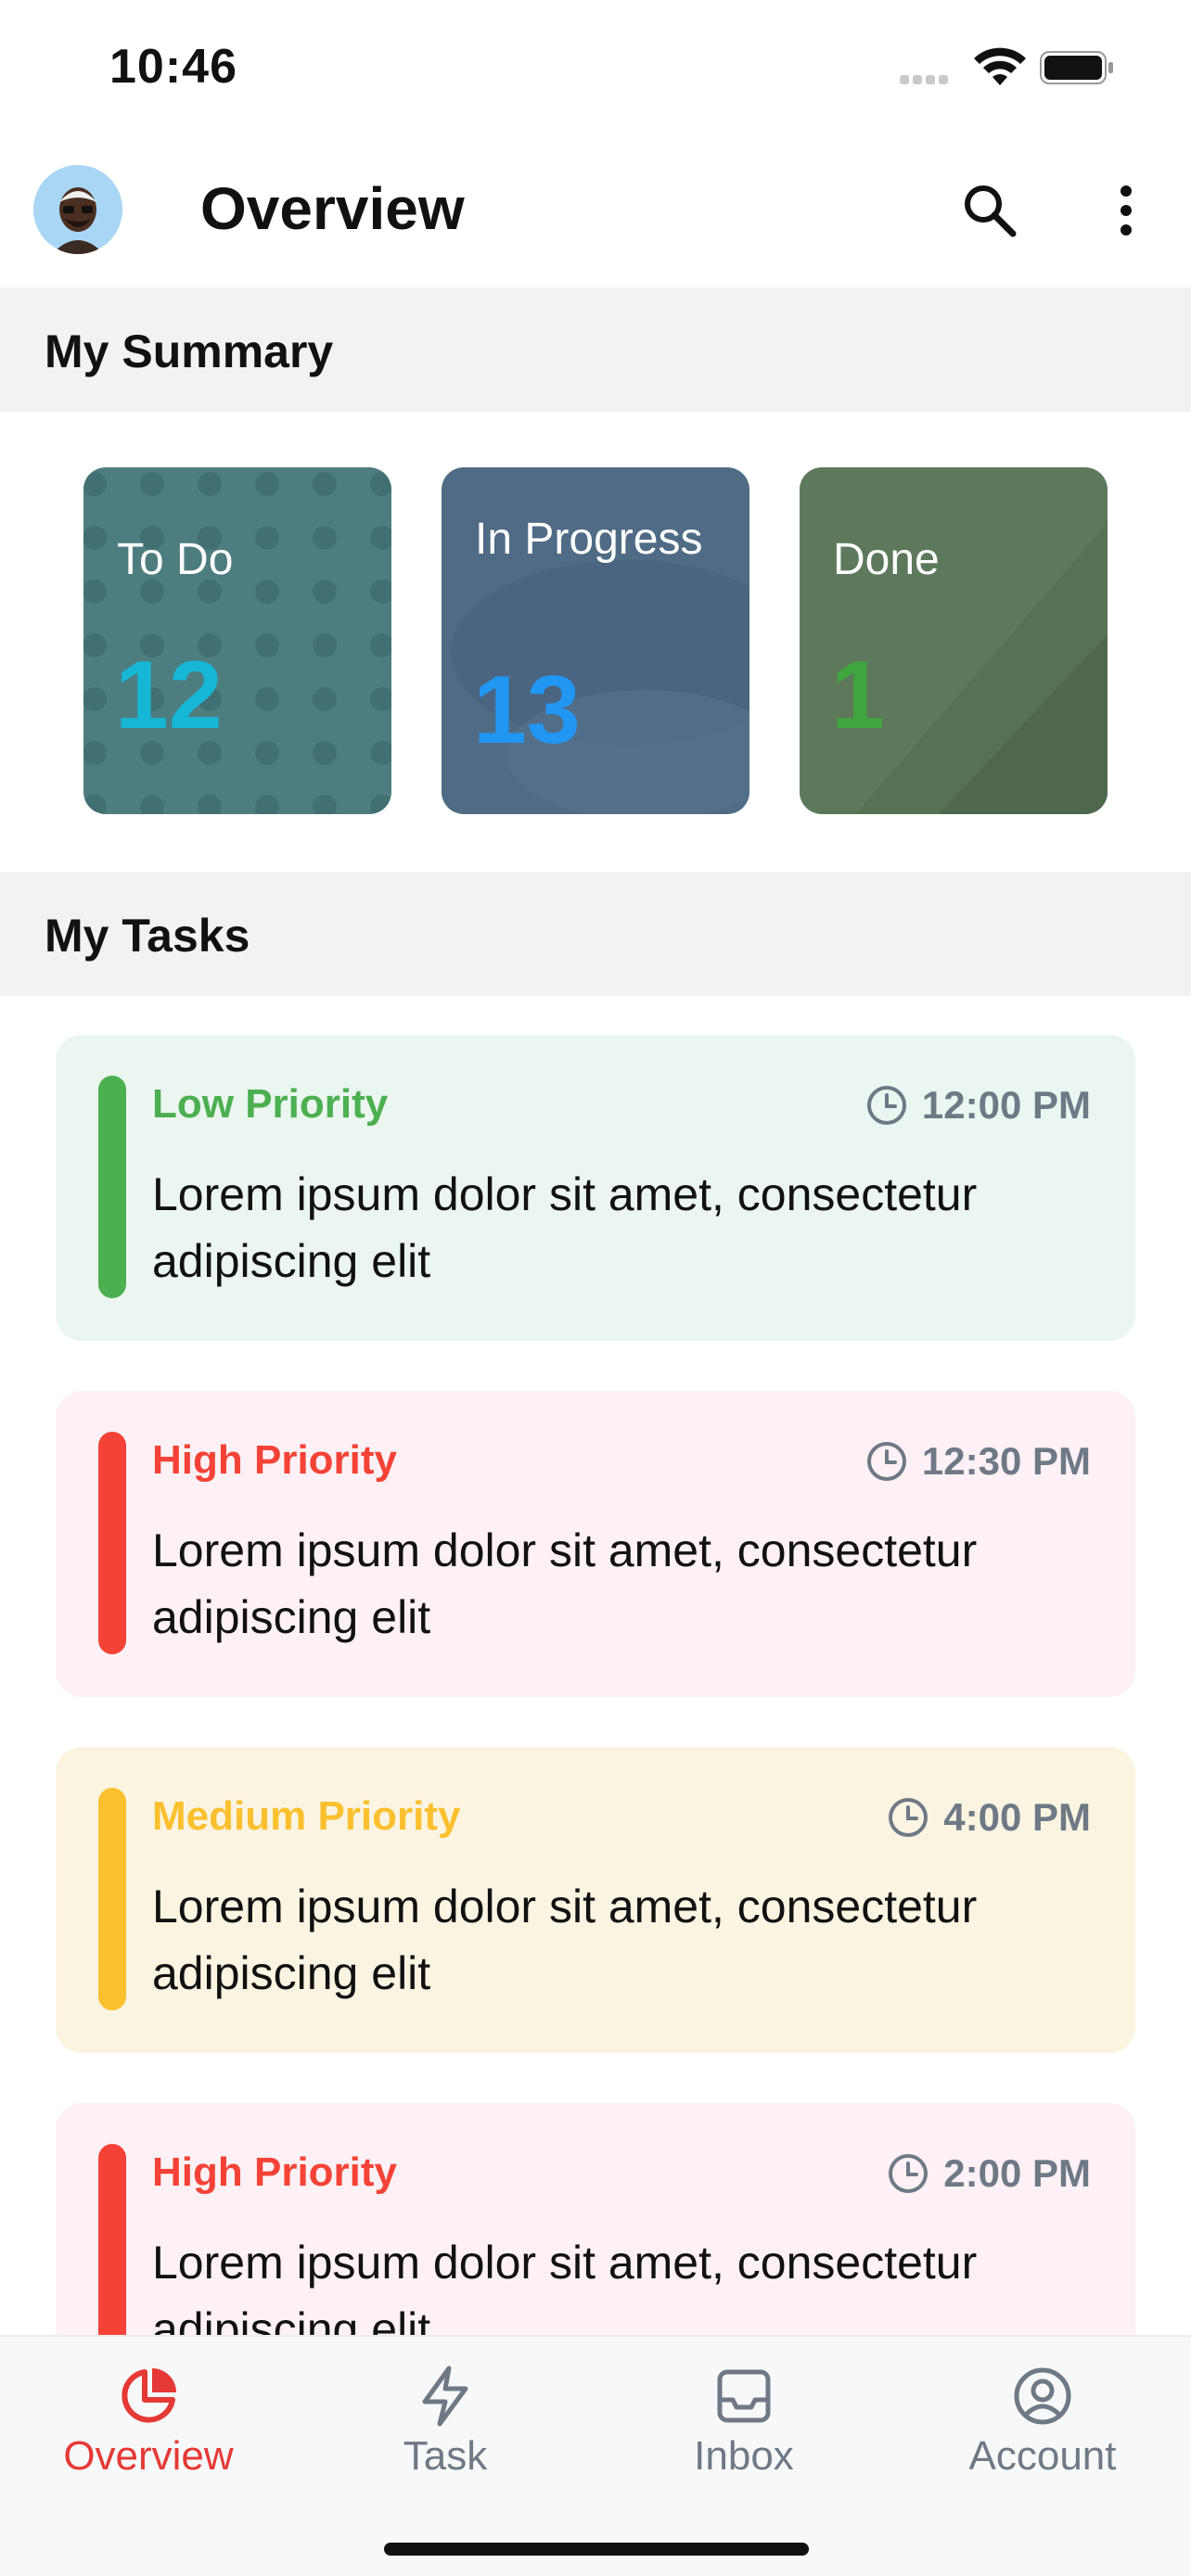  What do you see at coordinates (744, 2456) in the screenshot?
I see `nav-label-inbox: Inbox` at bounding box center [744, 2456].